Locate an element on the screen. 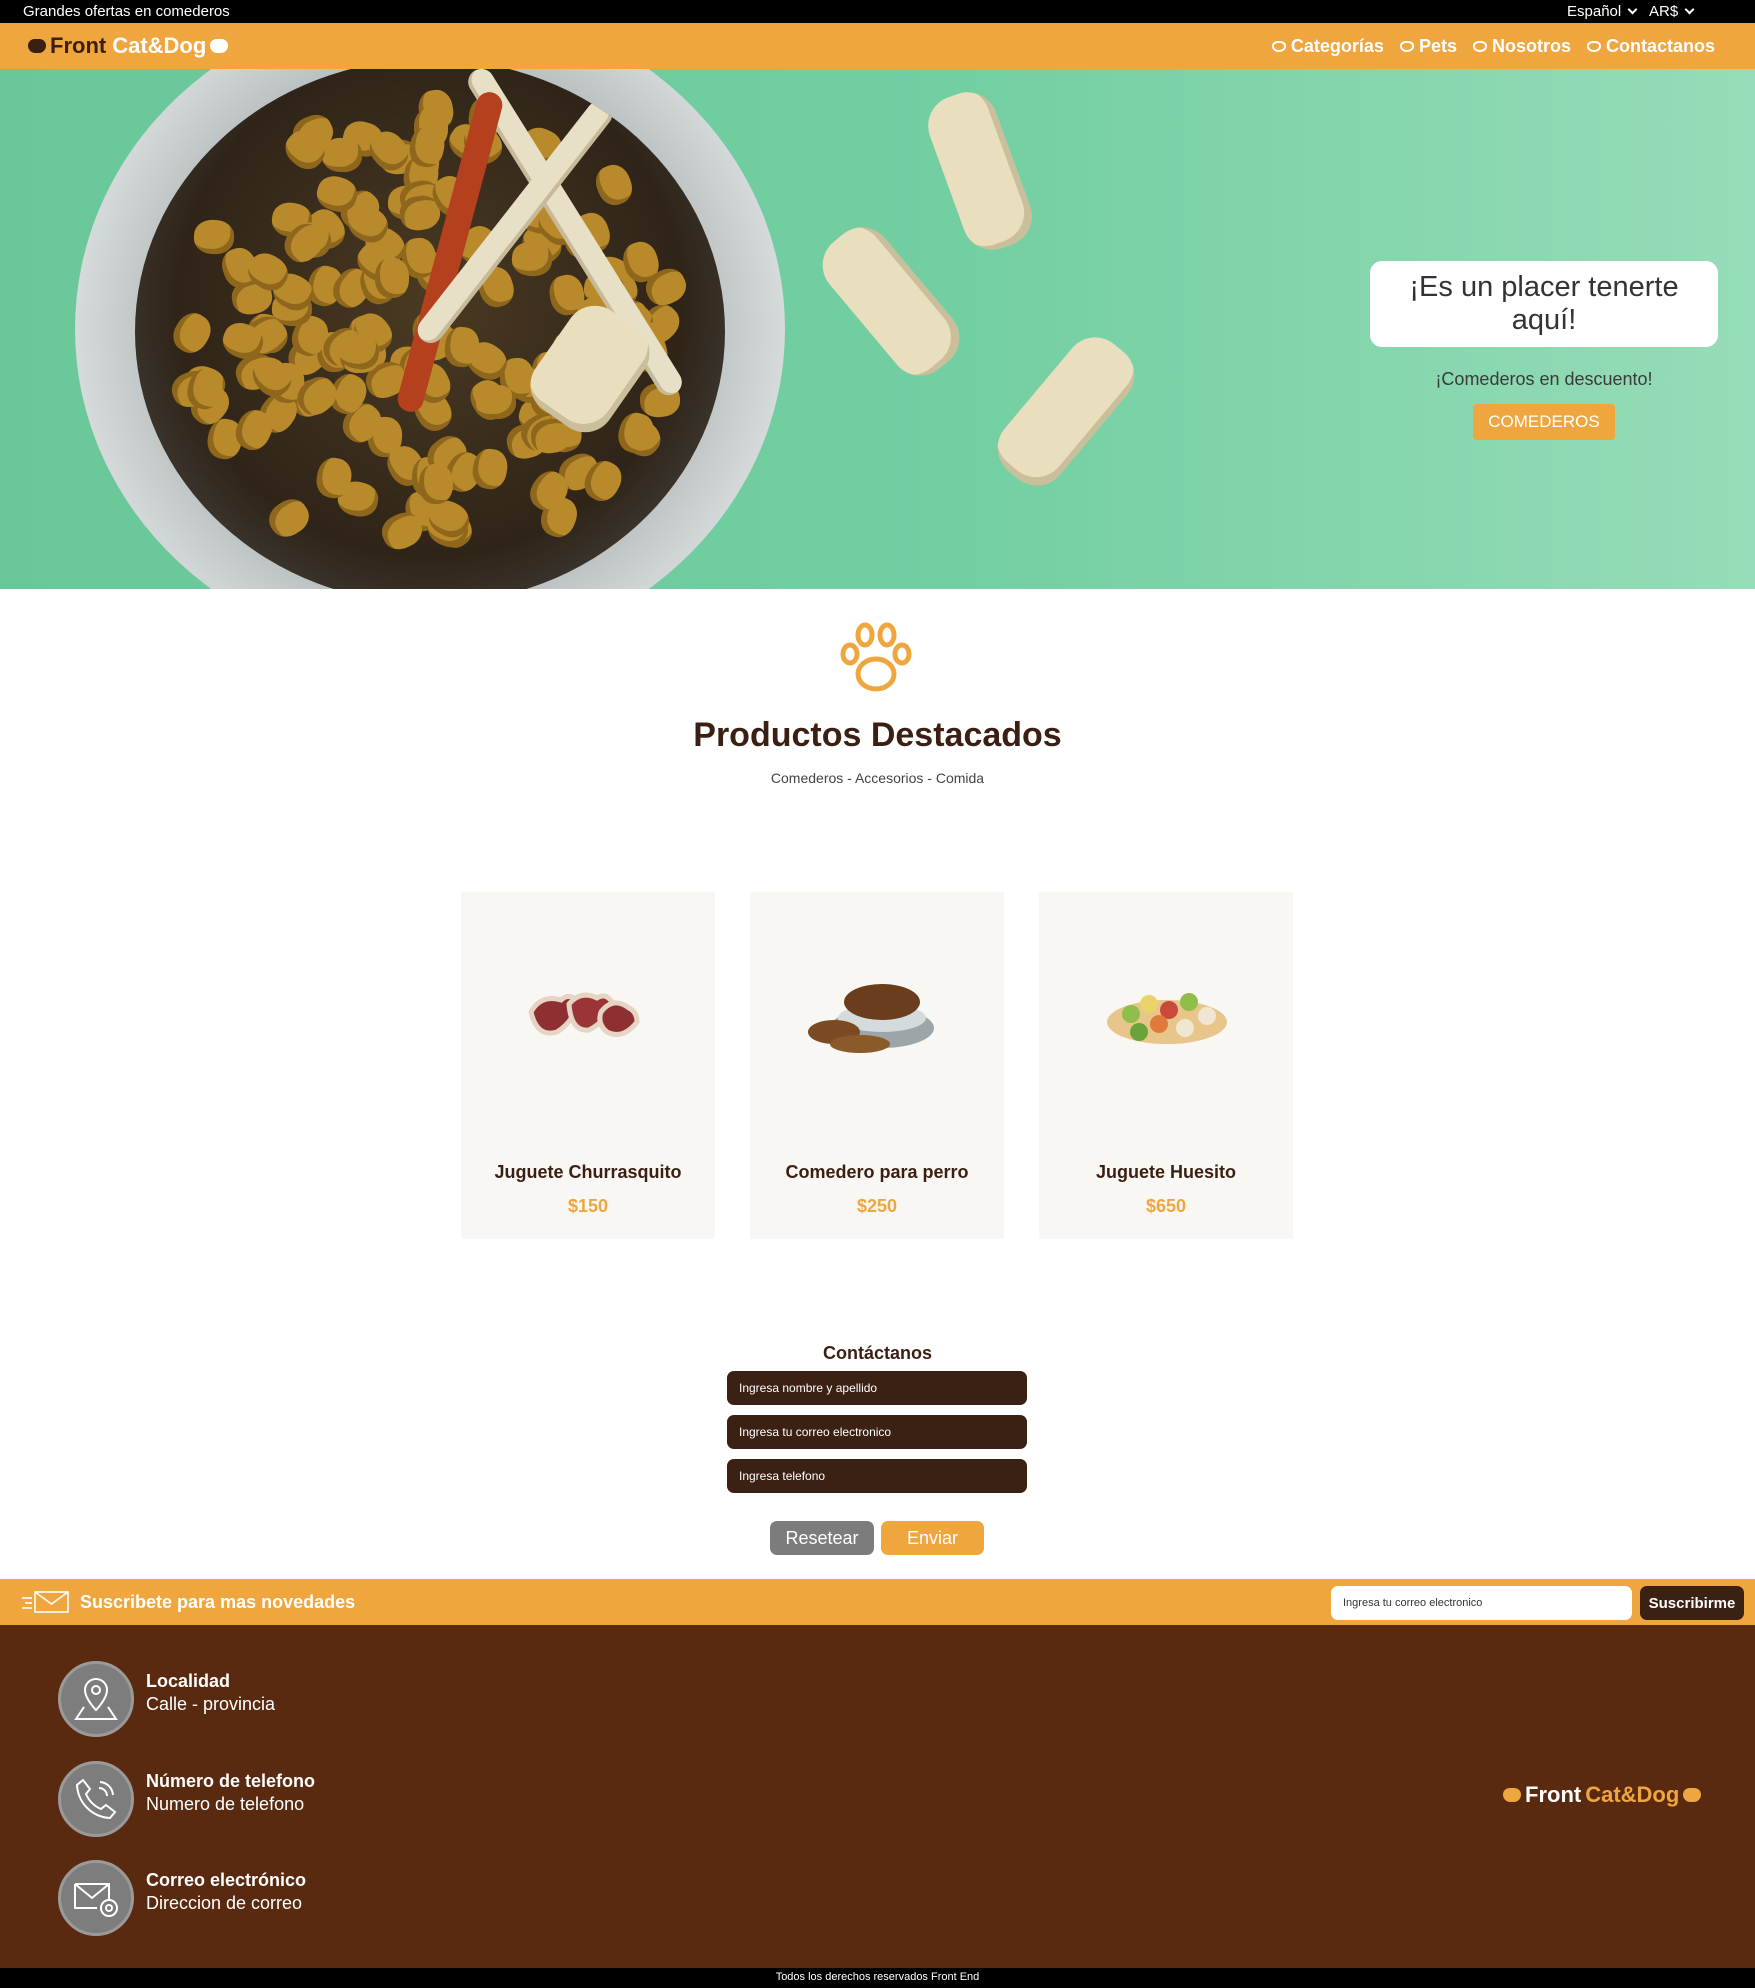 The height and width of the screenshot is (1988, 1755). promo-text: Grandes ofertas en comederos is located at coordinates (126, 11).